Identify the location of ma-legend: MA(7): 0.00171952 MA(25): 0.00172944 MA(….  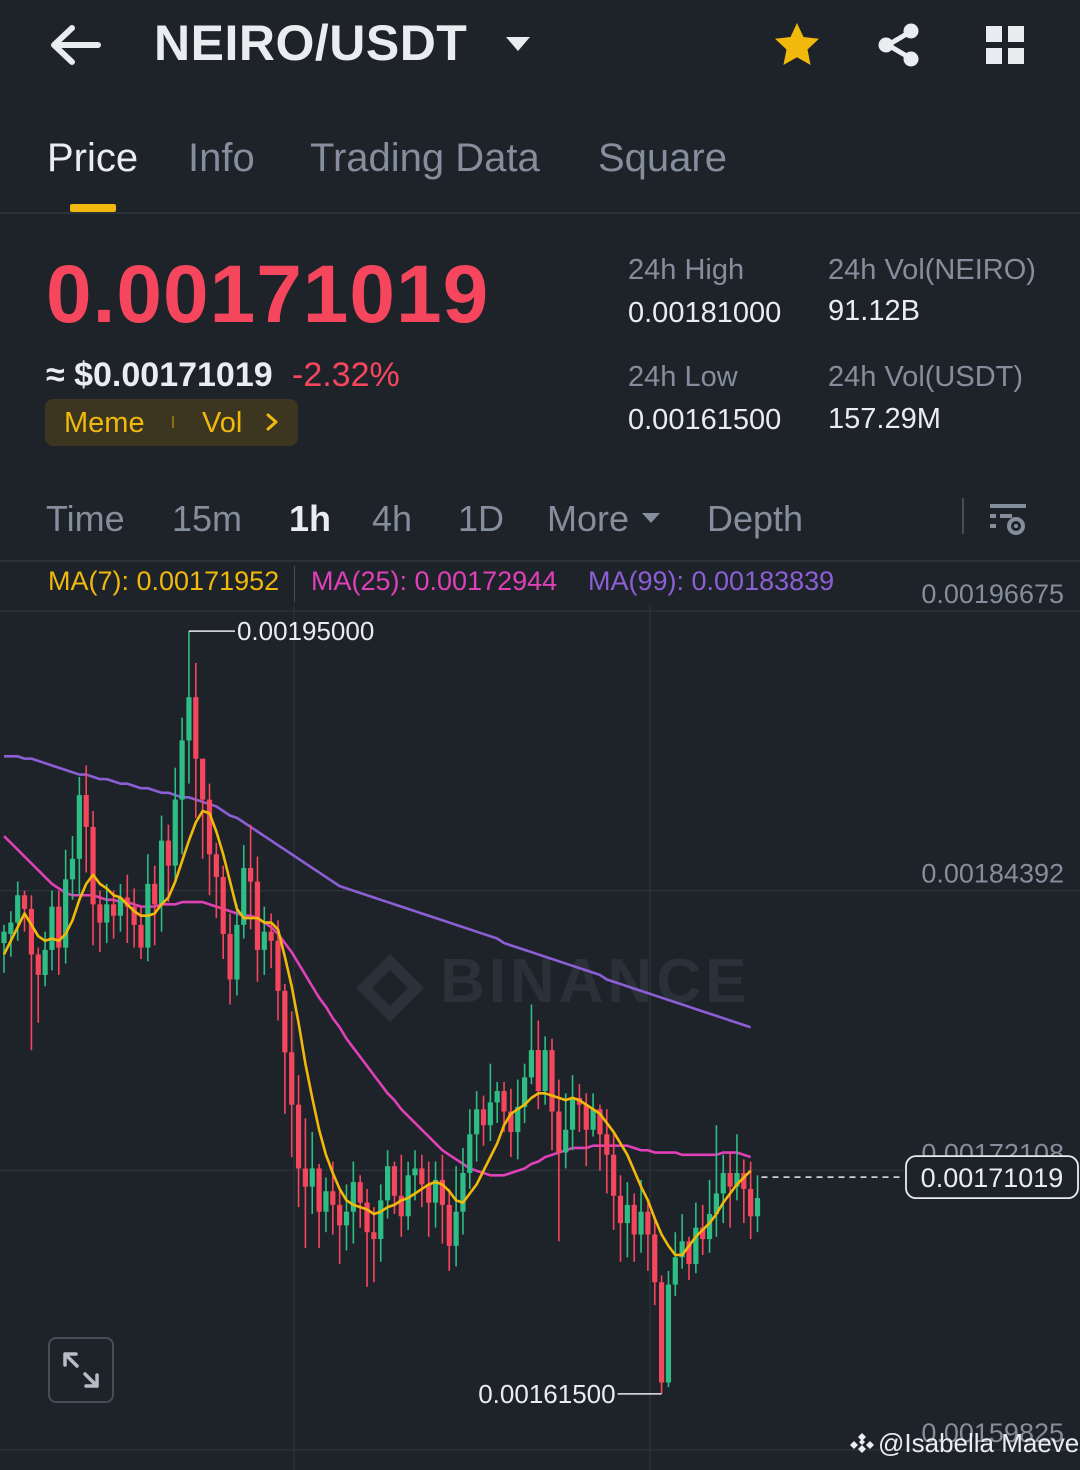
(540, 586).